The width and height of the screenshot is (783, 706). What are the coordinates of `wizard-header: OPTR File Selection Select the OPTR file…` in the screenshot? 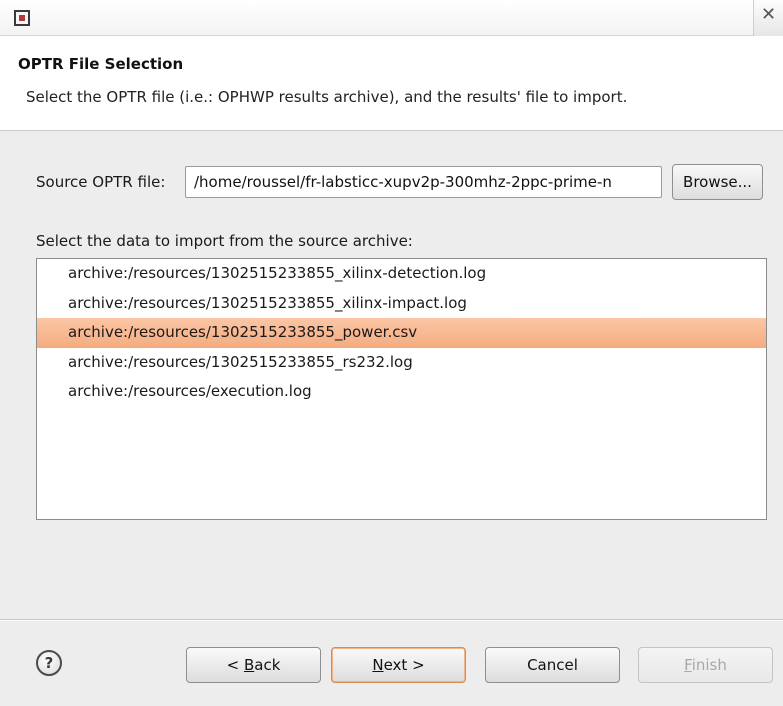 It's located at (391, 83).